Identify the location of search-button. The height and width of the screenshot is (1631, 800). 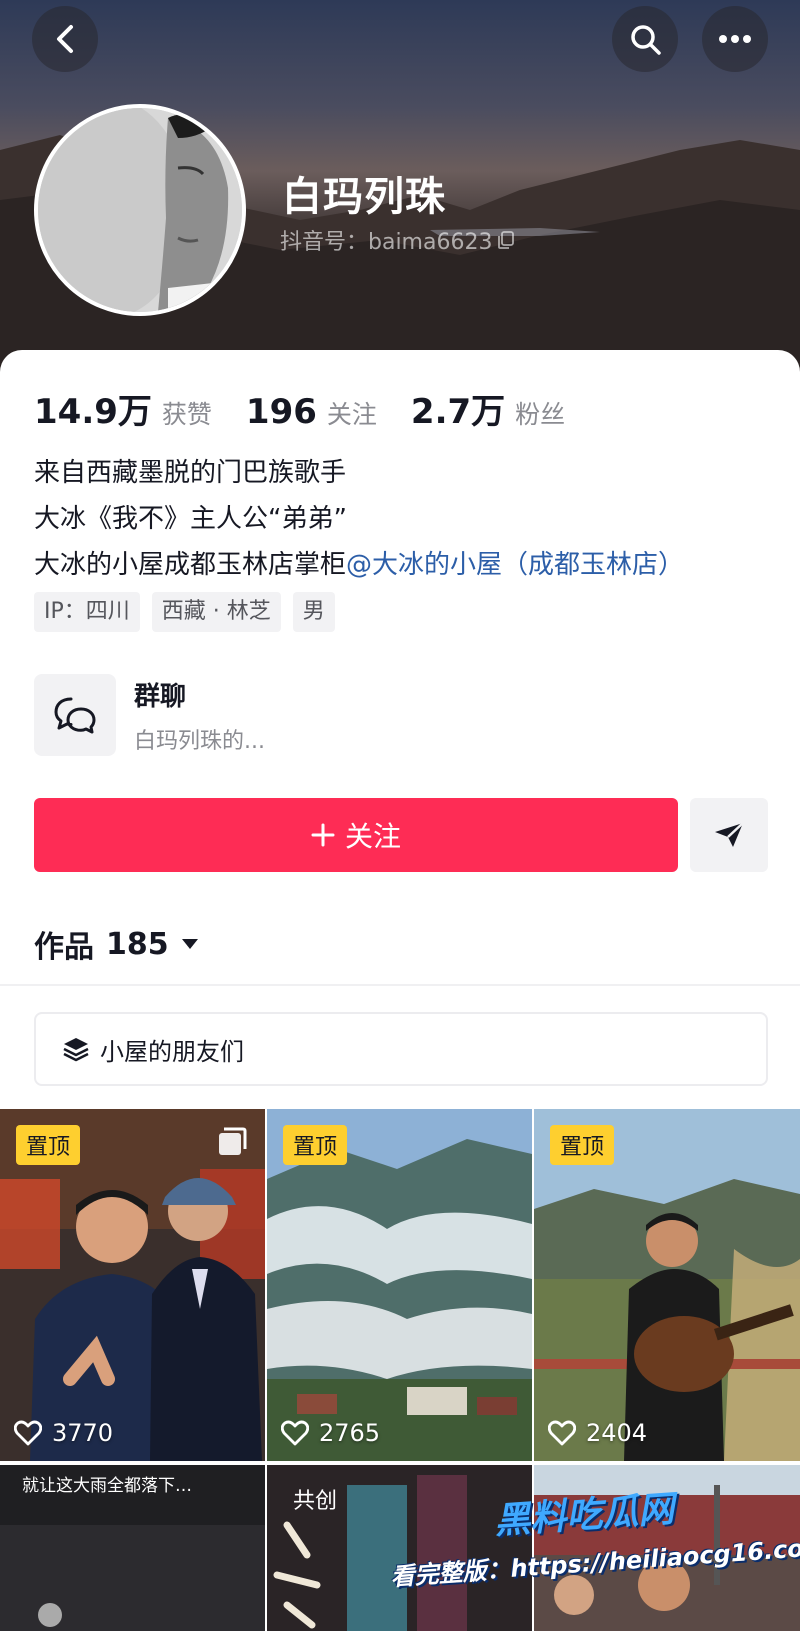
(645, 39).